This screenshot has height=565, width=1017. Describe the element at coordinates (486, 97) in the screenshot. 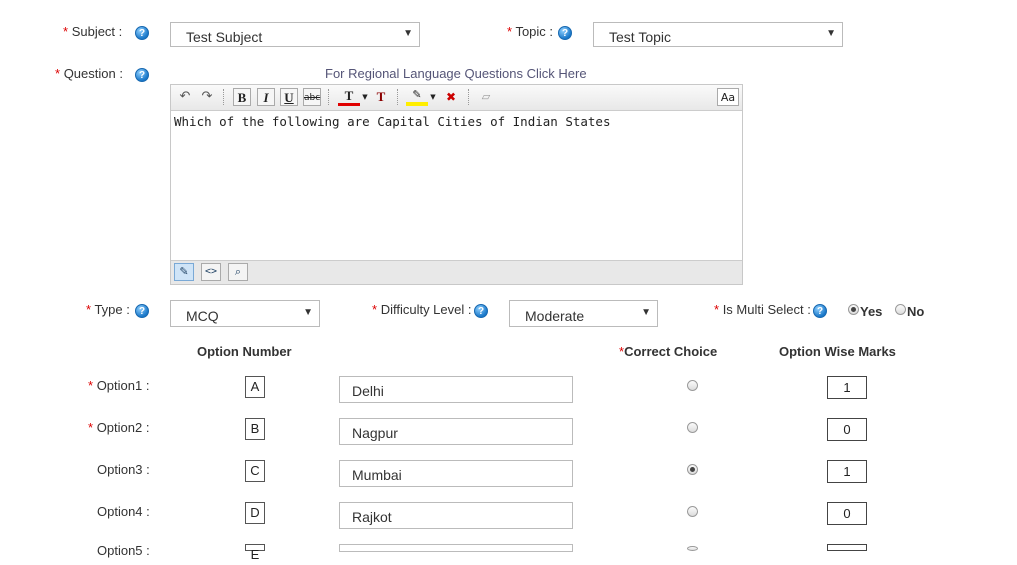

I see `eraser-icon: ▱` at that location.